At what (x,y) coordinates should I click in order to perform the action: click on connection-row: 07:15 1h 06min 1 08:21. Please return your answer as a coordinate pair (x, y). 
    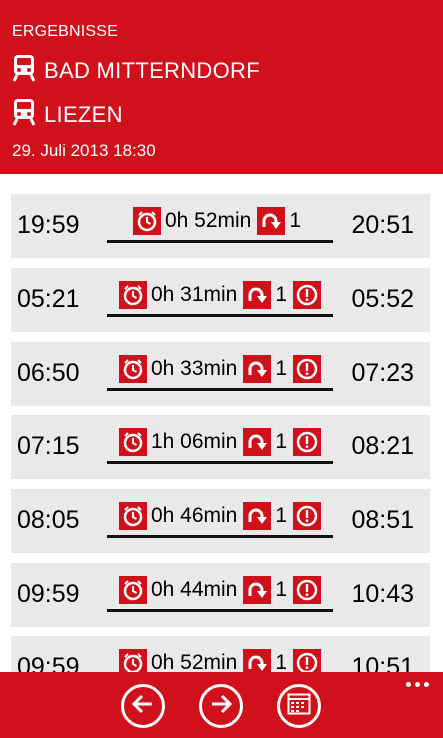
    Looking at the image, I should click on (220, 447).